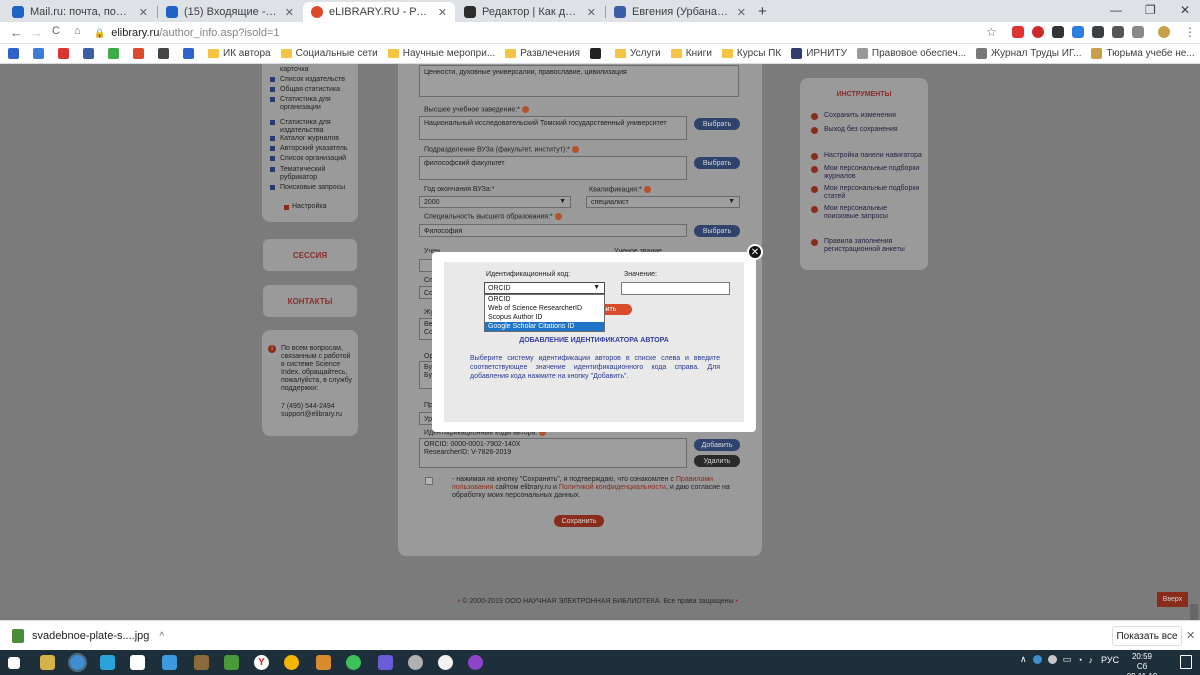 Image resolution: width=1200 pixels, height=675 pixels. What do you see at coordinates (230, 12) in the screenshot?
I see `tab-mail-inbox: (15) Входящие - Почта Mail.ru ✕` at bounding box center [230, 12].